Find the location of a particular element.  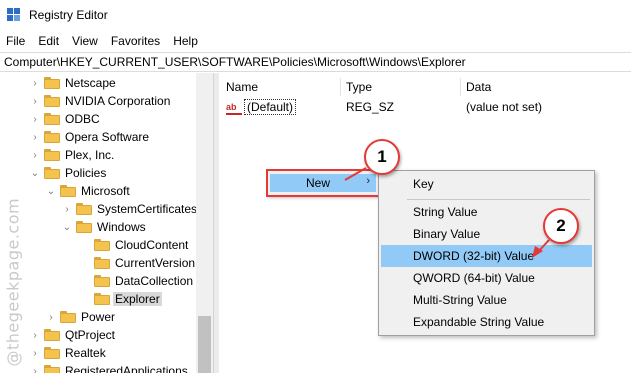

menu-item-new-label: New is located at coordinates (318, 183).